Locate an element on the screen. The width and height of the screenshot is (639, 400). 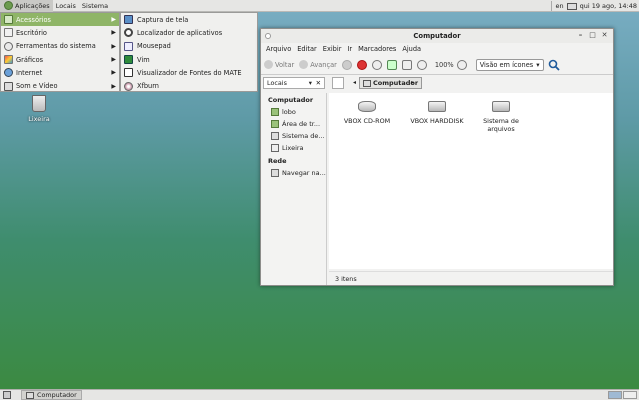
zoom-in-icon is located at coordinates (461, 64).